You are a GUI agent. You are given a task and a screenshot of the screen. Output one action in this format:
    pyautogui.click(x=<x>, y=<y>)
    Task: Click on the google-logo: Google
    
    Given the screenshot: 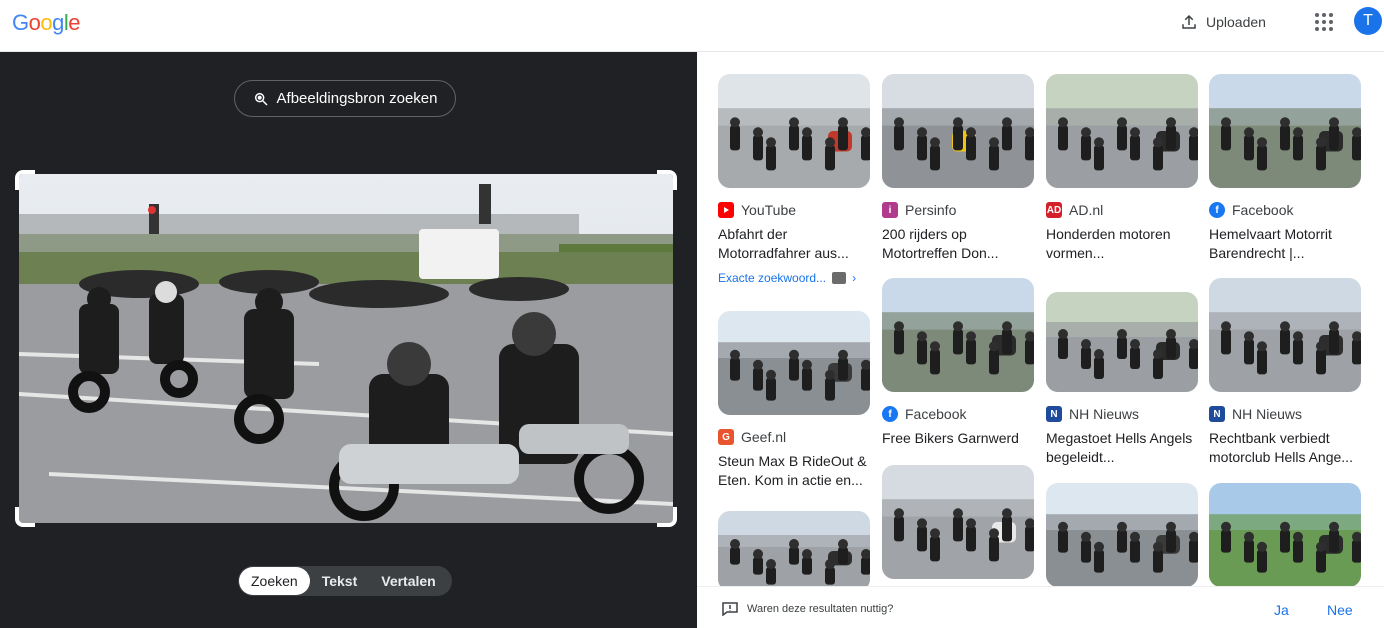 What is the action you would take?
    pyautogui.click(x=46, y=23)
    